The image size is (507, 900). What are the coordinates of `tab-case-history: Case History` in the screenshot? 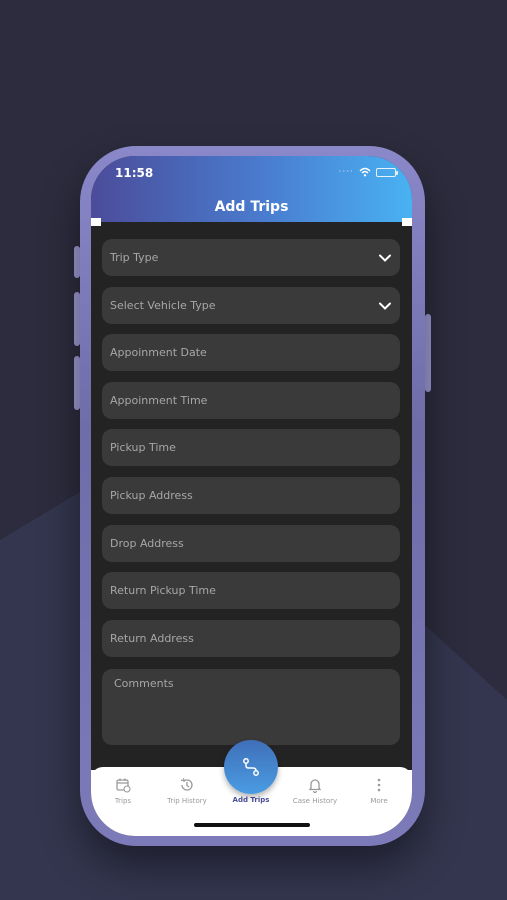 It's located at (315, 791).